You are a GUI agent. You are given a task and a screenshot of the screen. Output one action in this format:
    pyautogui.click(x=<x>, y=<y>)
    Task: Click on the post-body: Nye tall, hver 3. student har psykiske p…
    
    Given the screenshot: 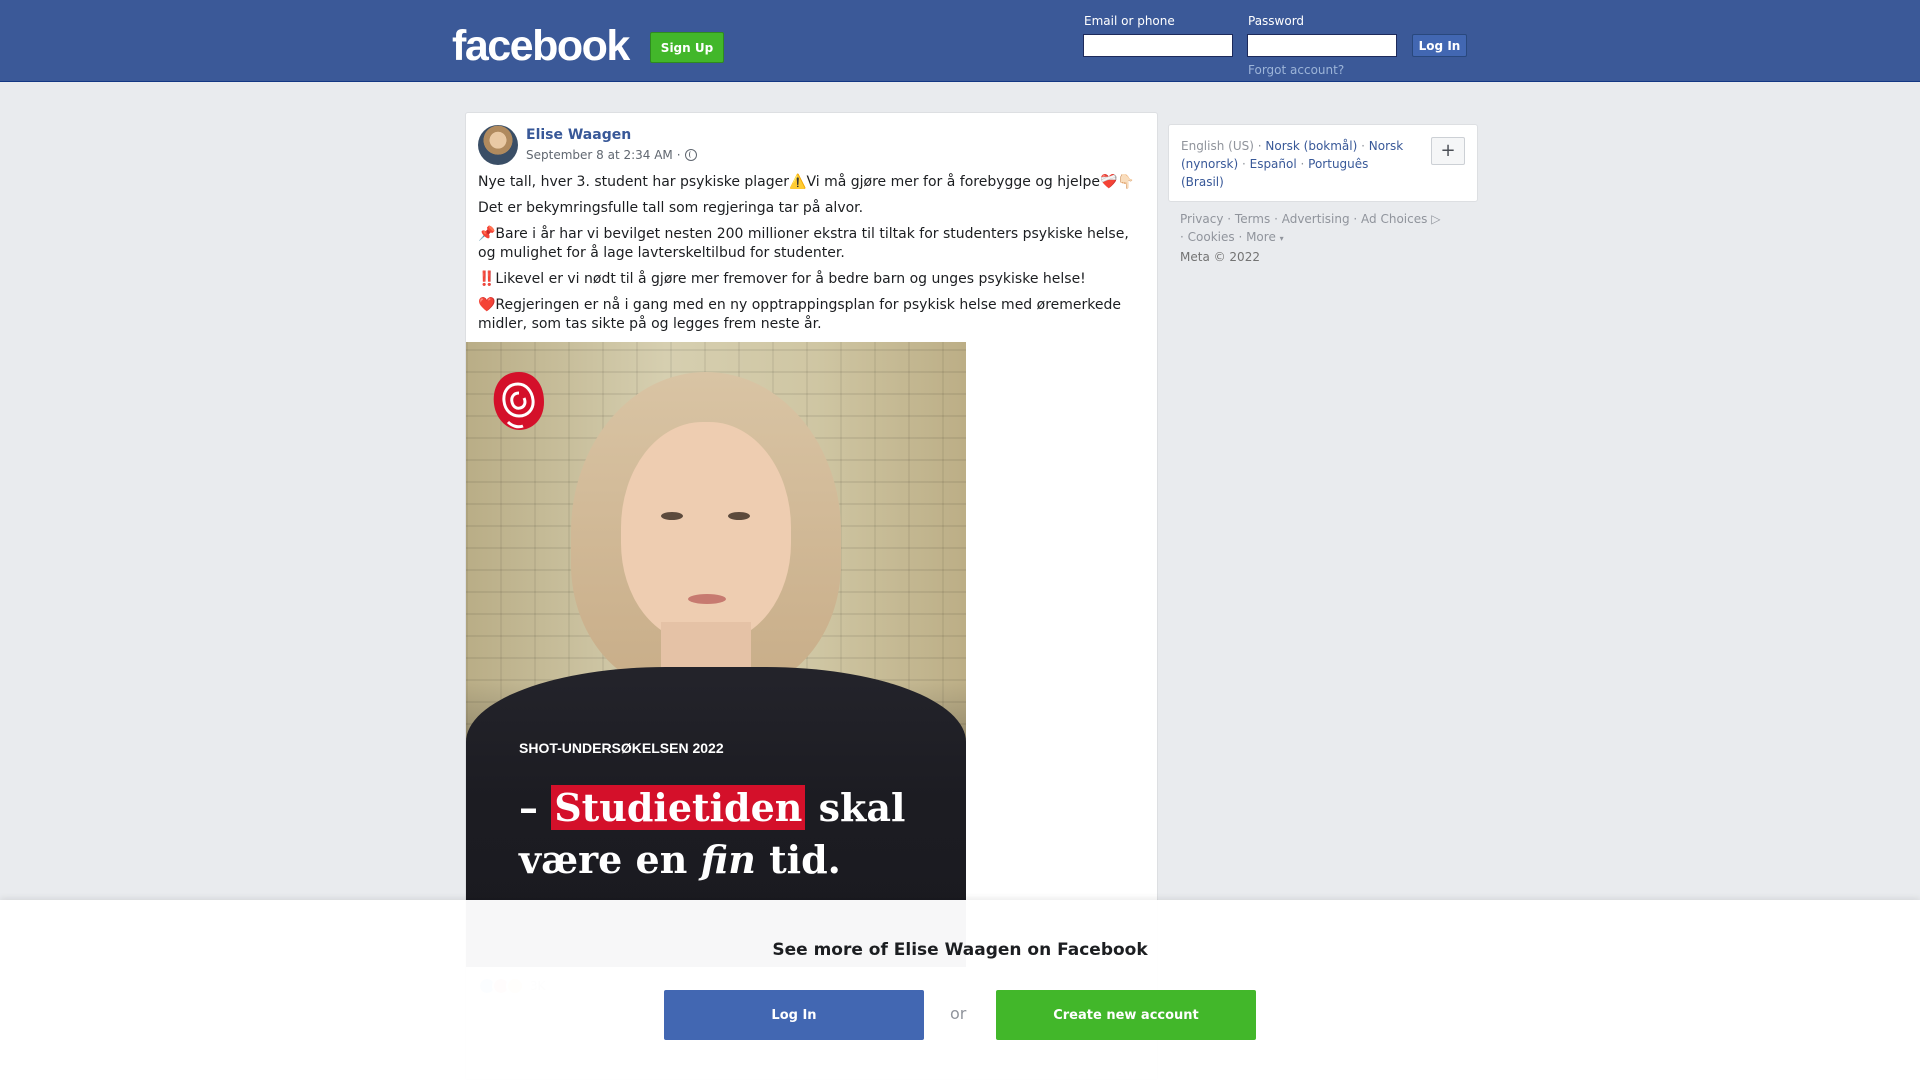 What is the action you would take?
    pyautogui.click(x=813, y=257)
    